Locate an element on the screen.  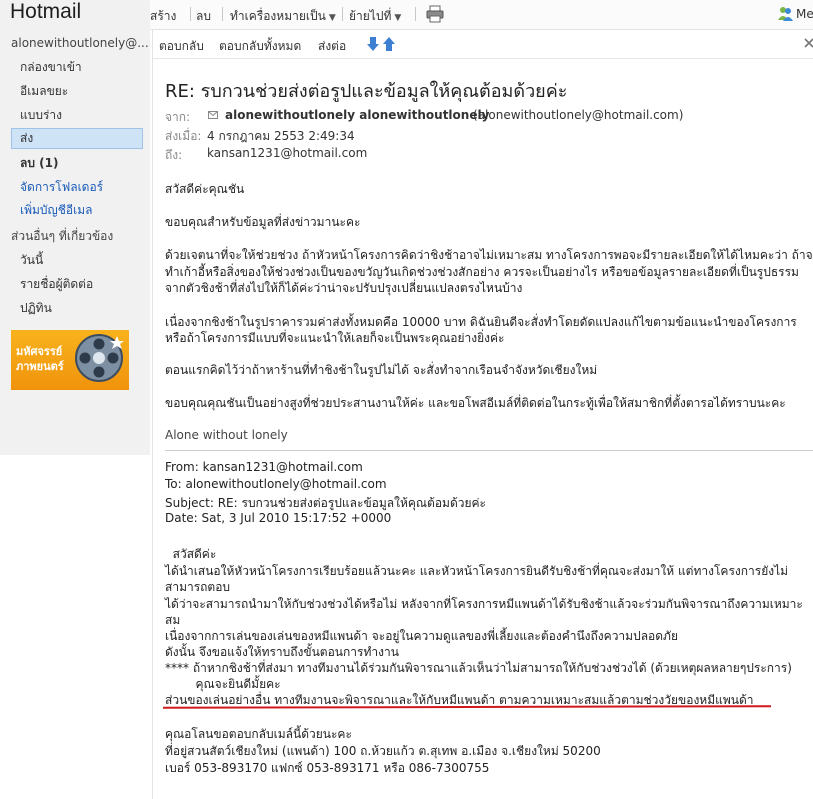
related-item-contacts: รายชื่อผู้ติดต่อ is located at coordinates (77, 284).